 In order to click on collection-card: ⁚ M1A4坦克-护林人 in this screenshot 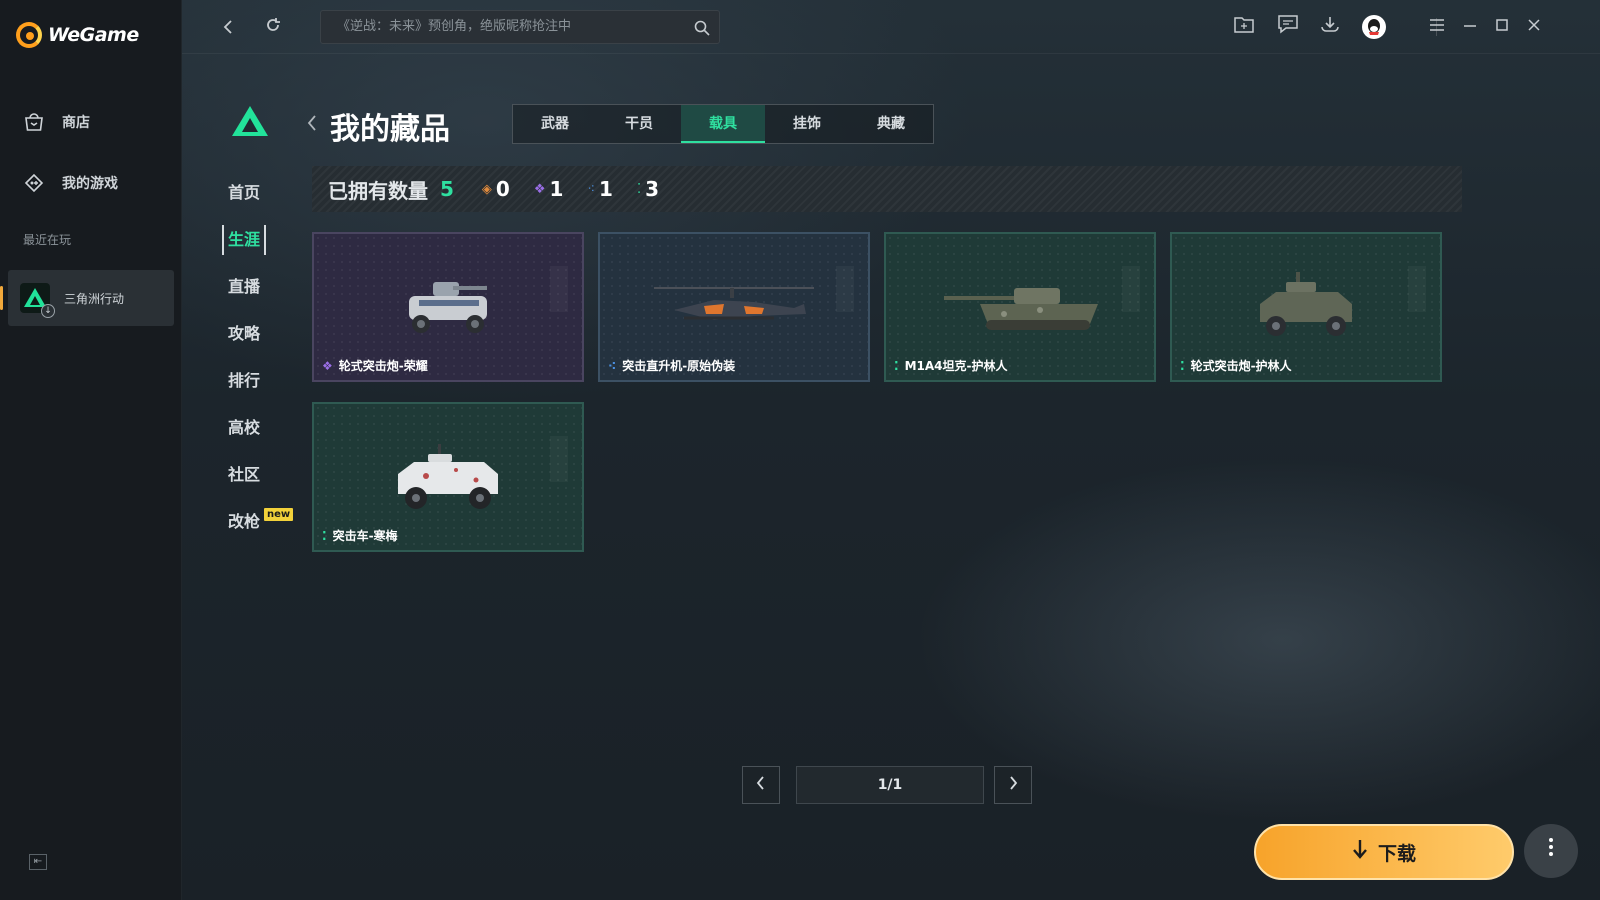, I will do `click(1020, 307)`.